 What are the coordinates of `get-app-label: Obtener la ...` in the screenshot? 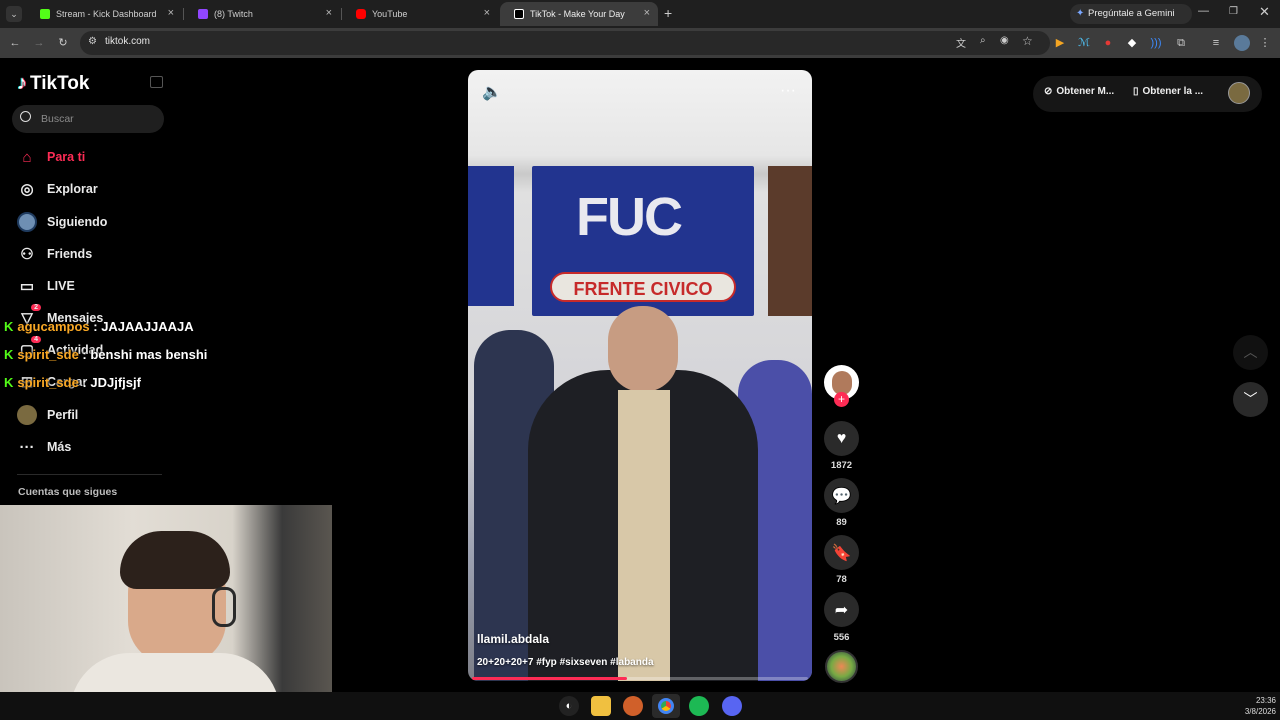 It's located at (1173, 91).